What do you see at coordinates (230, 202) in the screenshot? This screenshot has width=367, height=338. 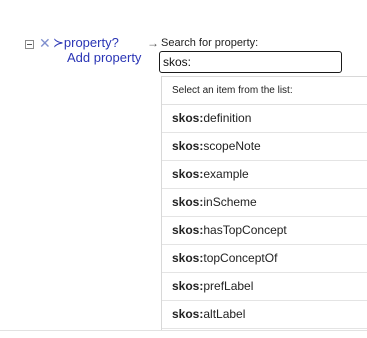 I see `item-name: inScheme` at bounding box center [230, 202].